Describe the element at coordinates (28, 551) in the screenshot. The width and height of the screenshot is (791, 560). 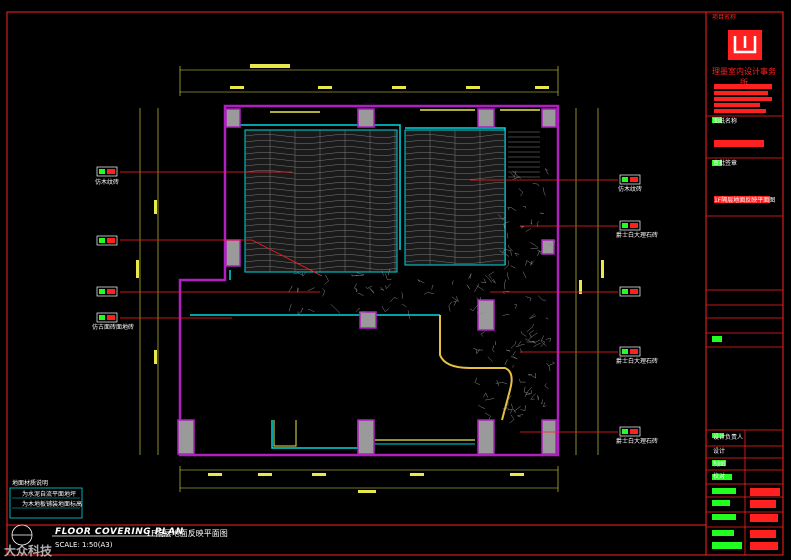
I see `watermark: 大众科技` at that location.